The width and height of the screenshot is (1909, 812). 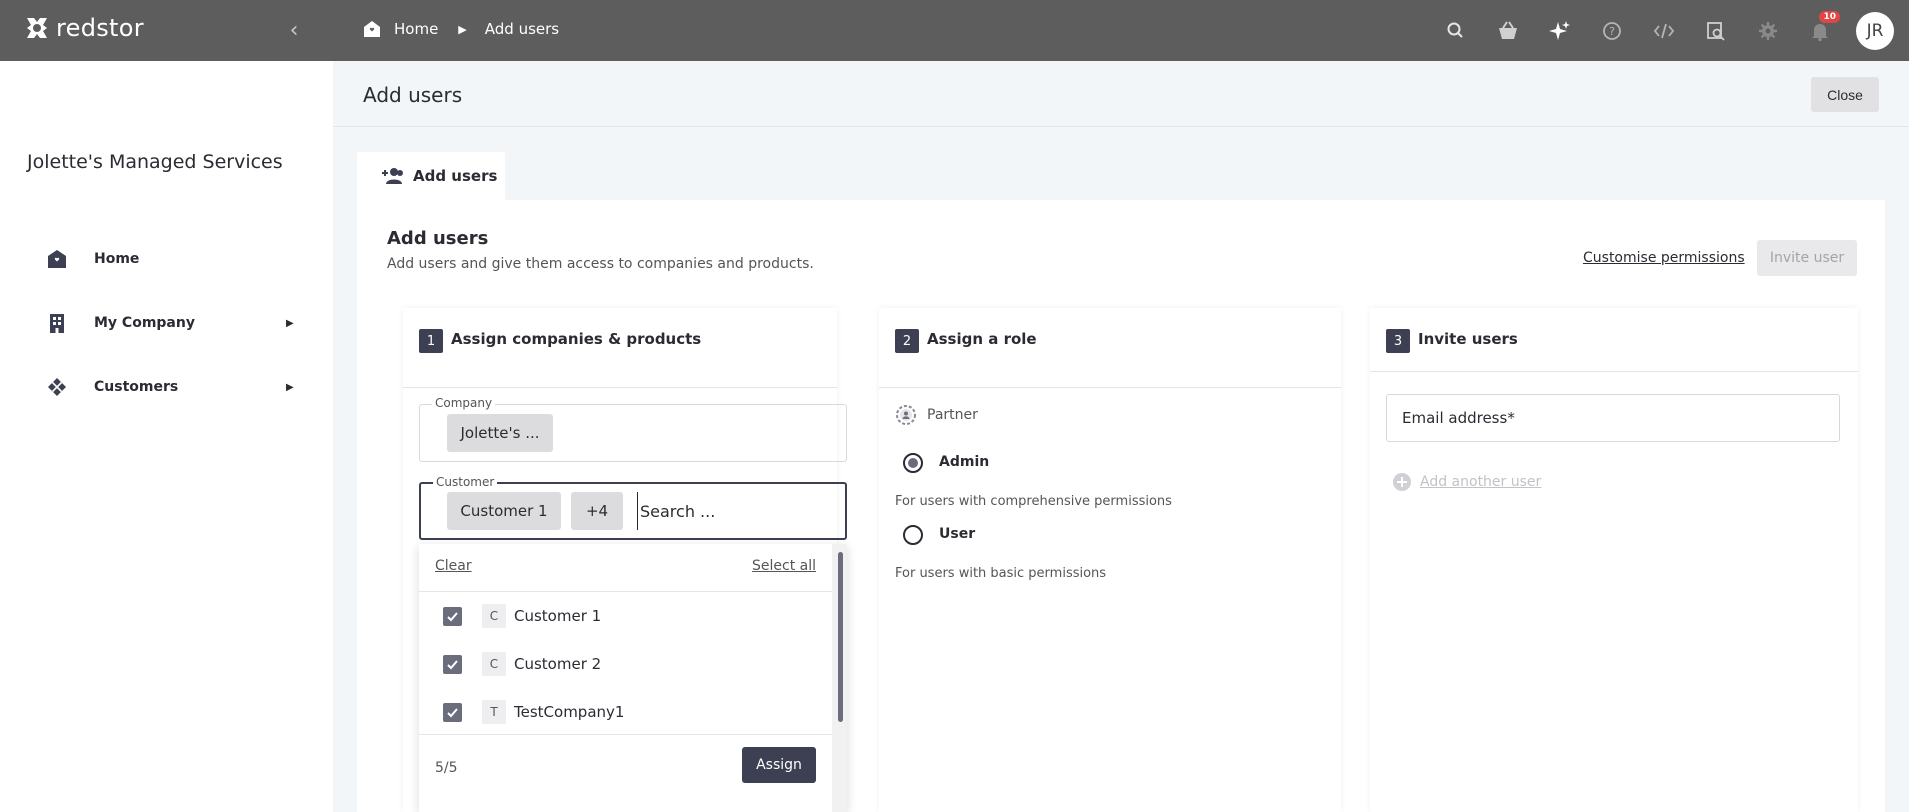 What do you see at coordinates (522, 29) in the screenshot?
I see `breadcrumb-current: Add users` at bounding box center [522, 29].